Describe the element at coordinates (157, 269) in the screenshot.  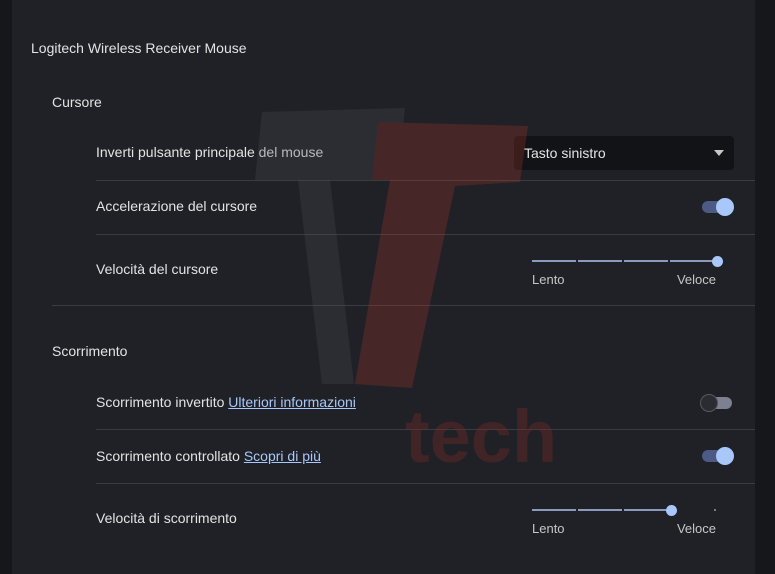
I see `cursor-speed-label: Velocità del cursore` at that location.